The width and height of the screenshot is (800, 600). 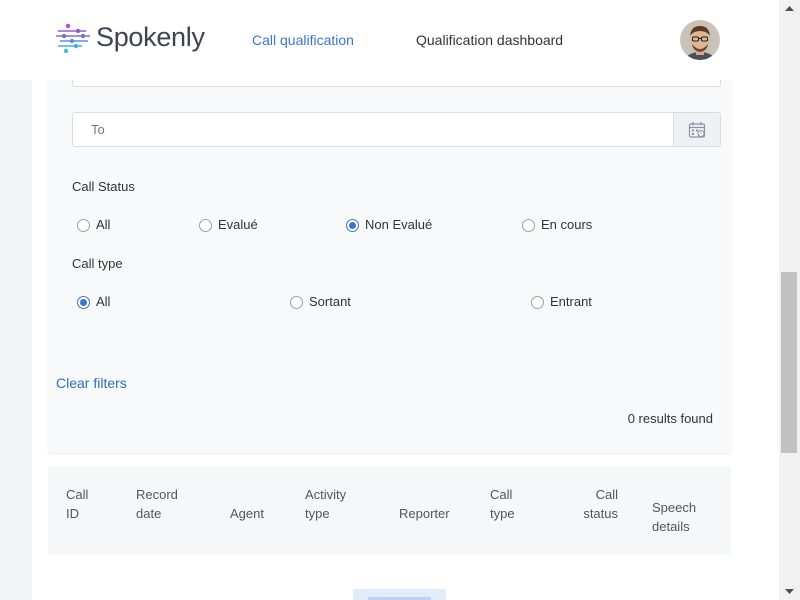 I want to click on call-status-all-radio: All, so click(x=93, y=224).